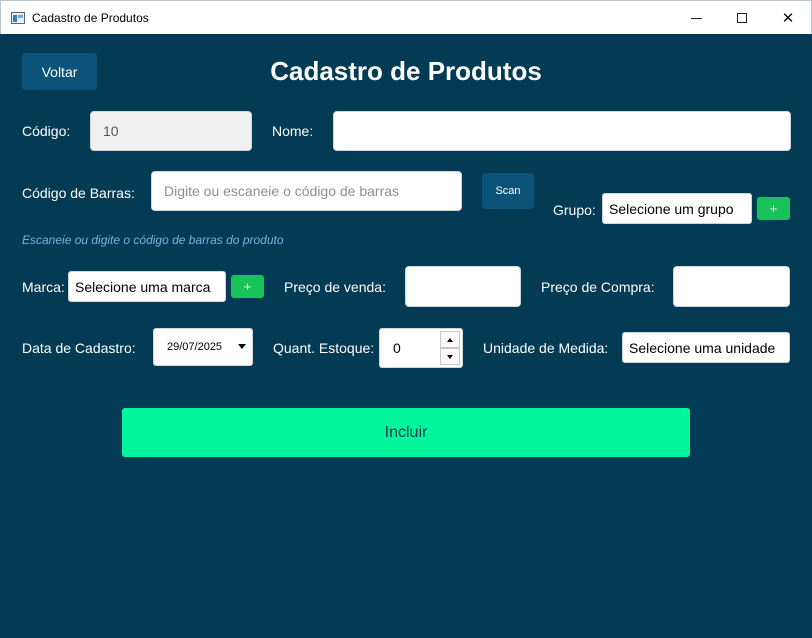  Describe the element at coordinates (562, 131) in the screenshot. I see `nome-input` at that location.